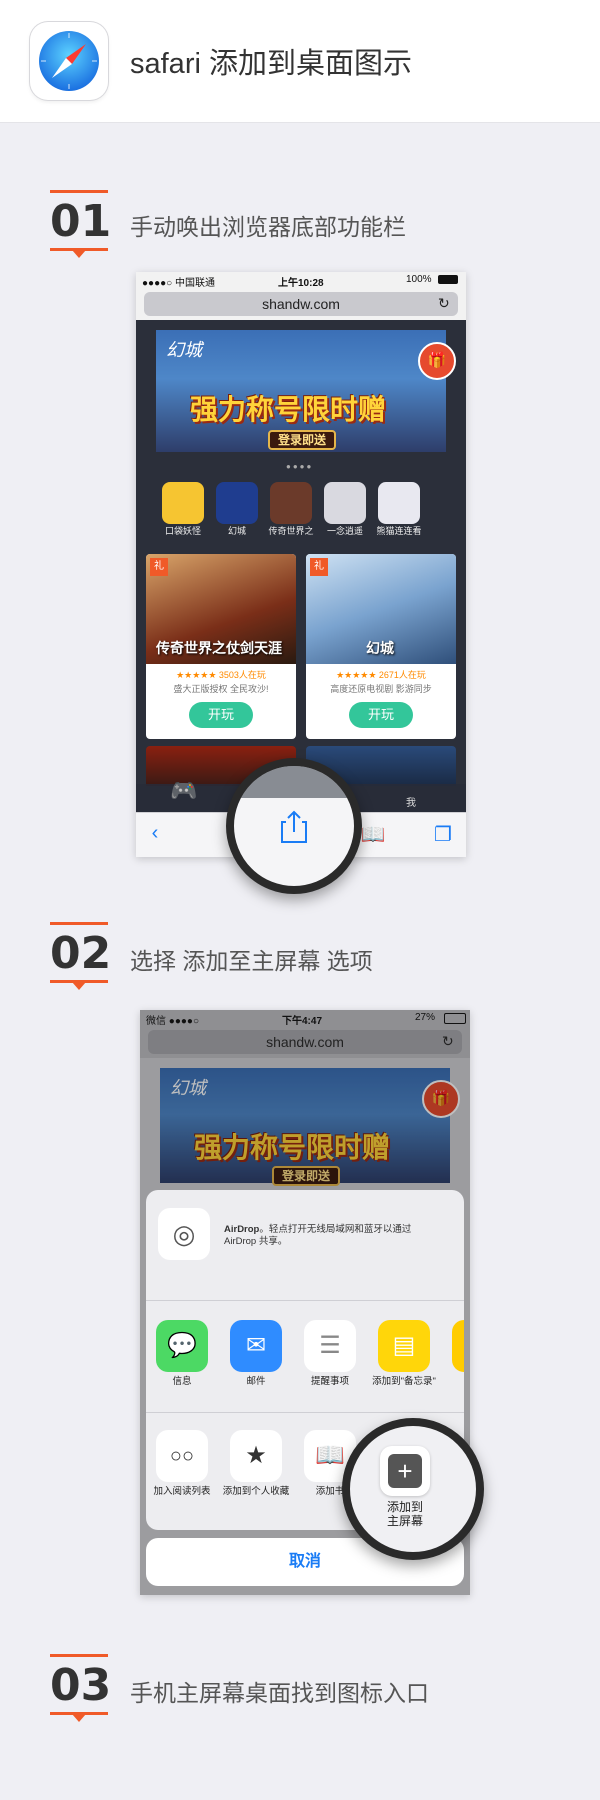 This screenshot has height=1800, width=600. I want to click on plus-icon: +, so click(405, 1471).